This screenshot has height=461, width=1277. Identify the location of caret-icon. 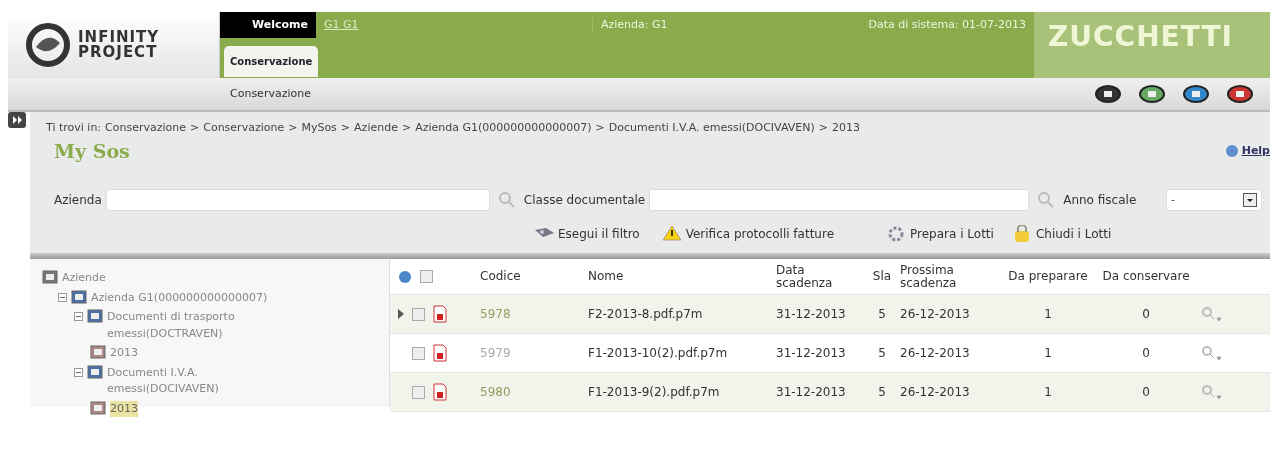
(1250, 200).